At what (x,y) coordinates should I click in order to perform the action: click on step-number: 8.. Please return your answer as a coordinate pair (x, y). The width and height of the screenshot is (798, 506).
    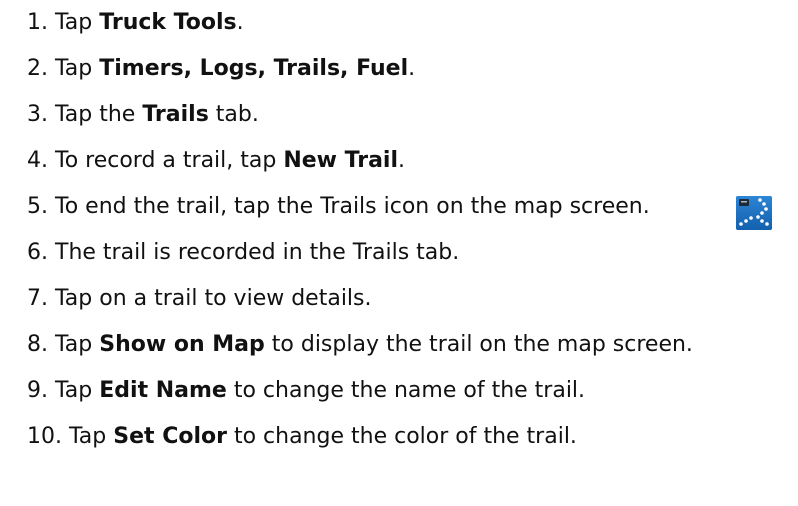
    Looking at the image, I should click on (37, 344).